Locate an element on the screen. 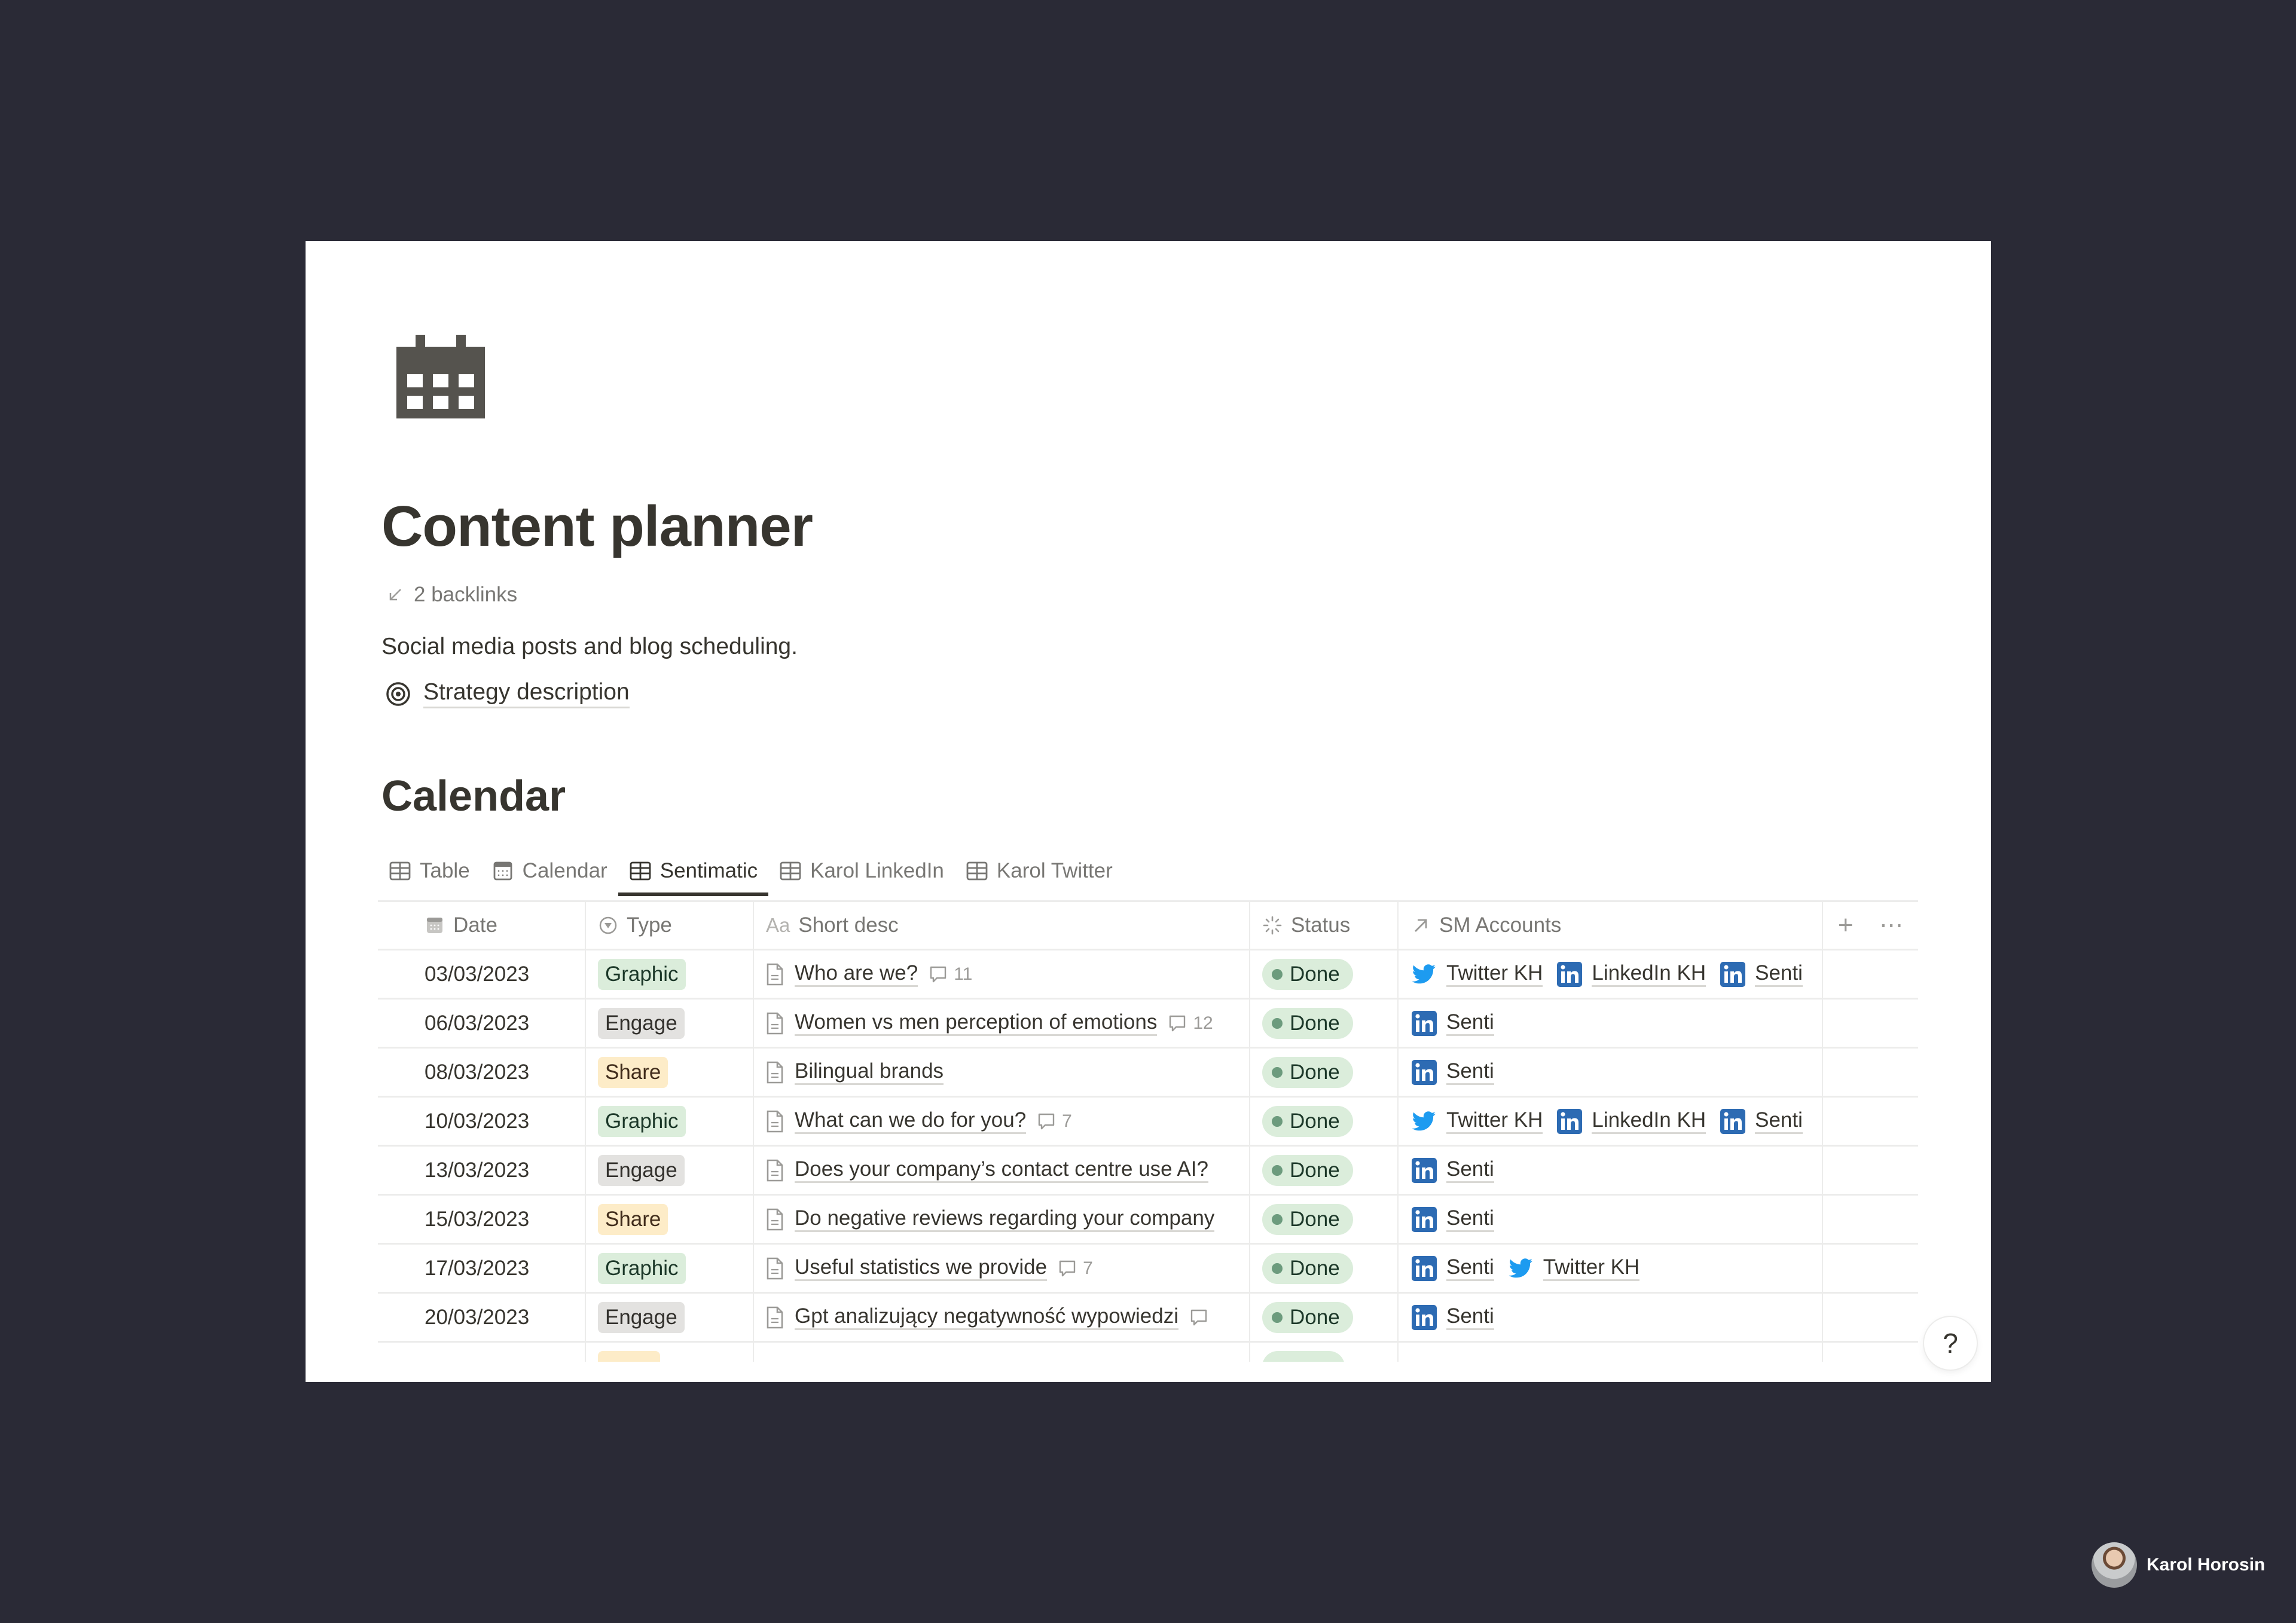 The width and height of the screenshot is (2296, 1623). backlinks-button: 2 backlinks is located at coordinates (451, 595).